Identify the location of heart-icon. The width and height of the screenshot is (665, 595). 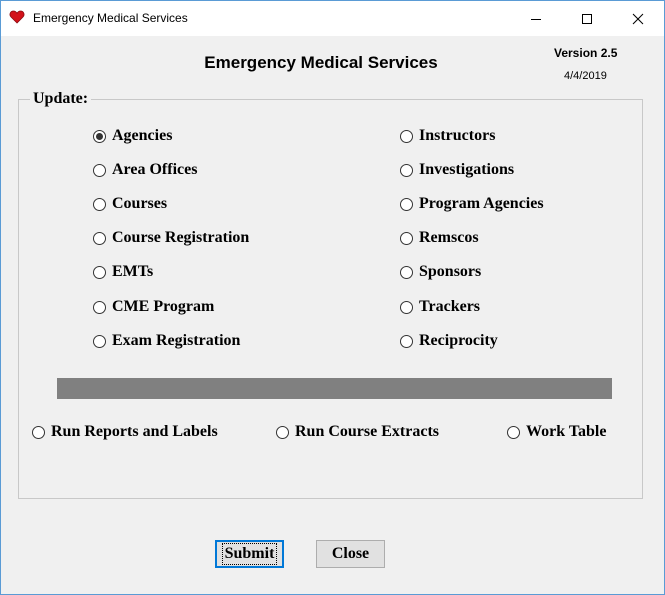
(17, 17).